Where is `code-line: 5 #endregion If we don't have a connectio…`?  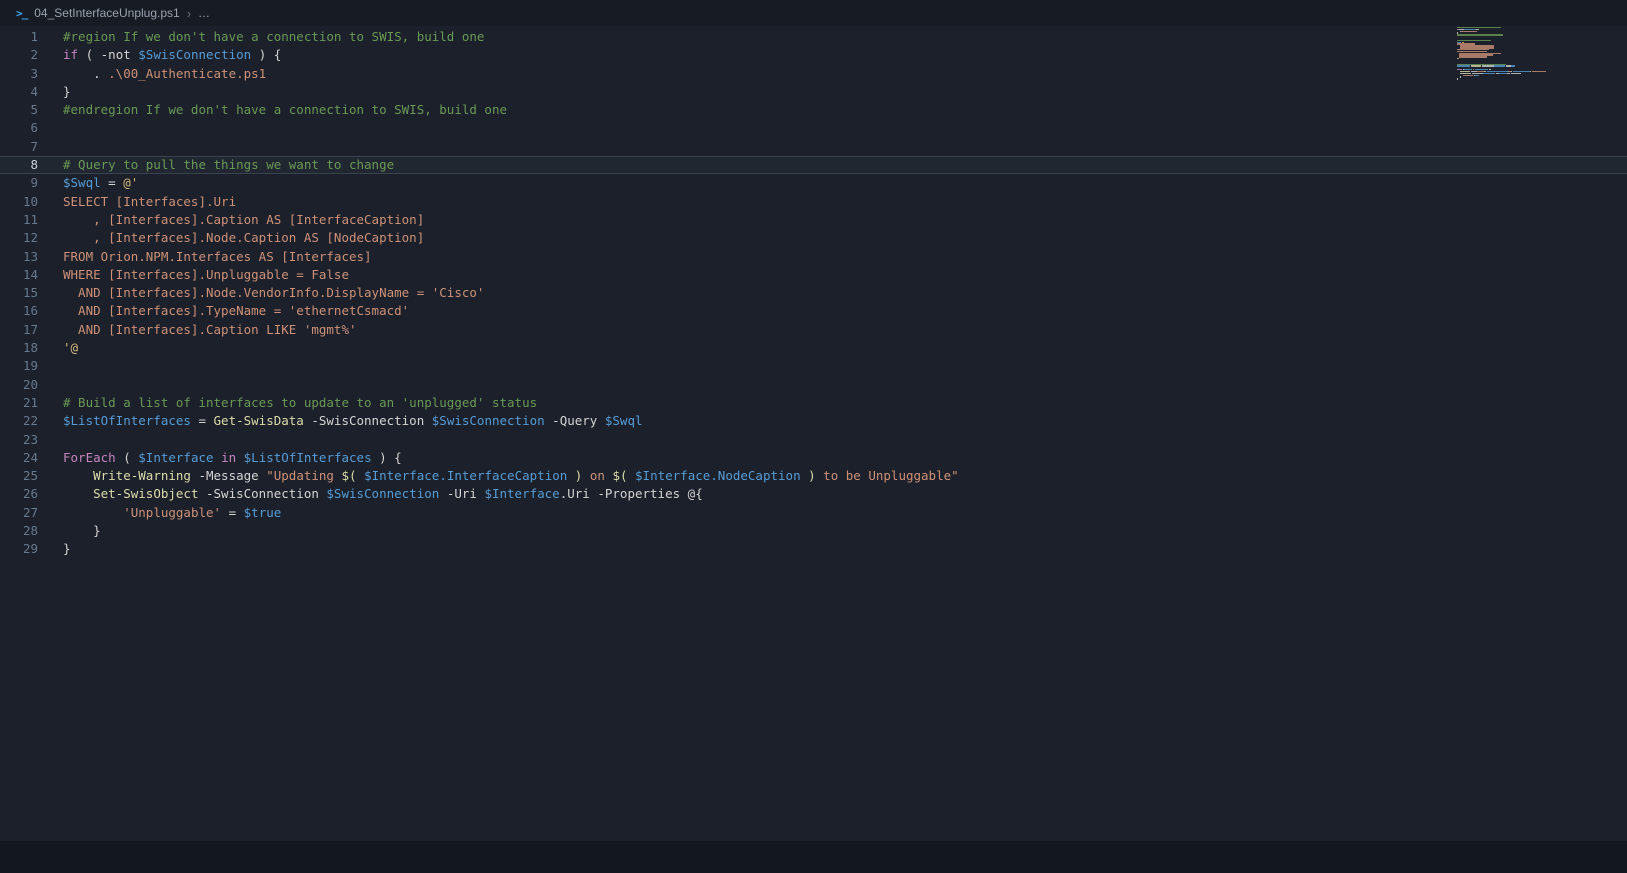
code-line: 5 #endregion If we don't have a connectio… is located at coordinates (813, 110).